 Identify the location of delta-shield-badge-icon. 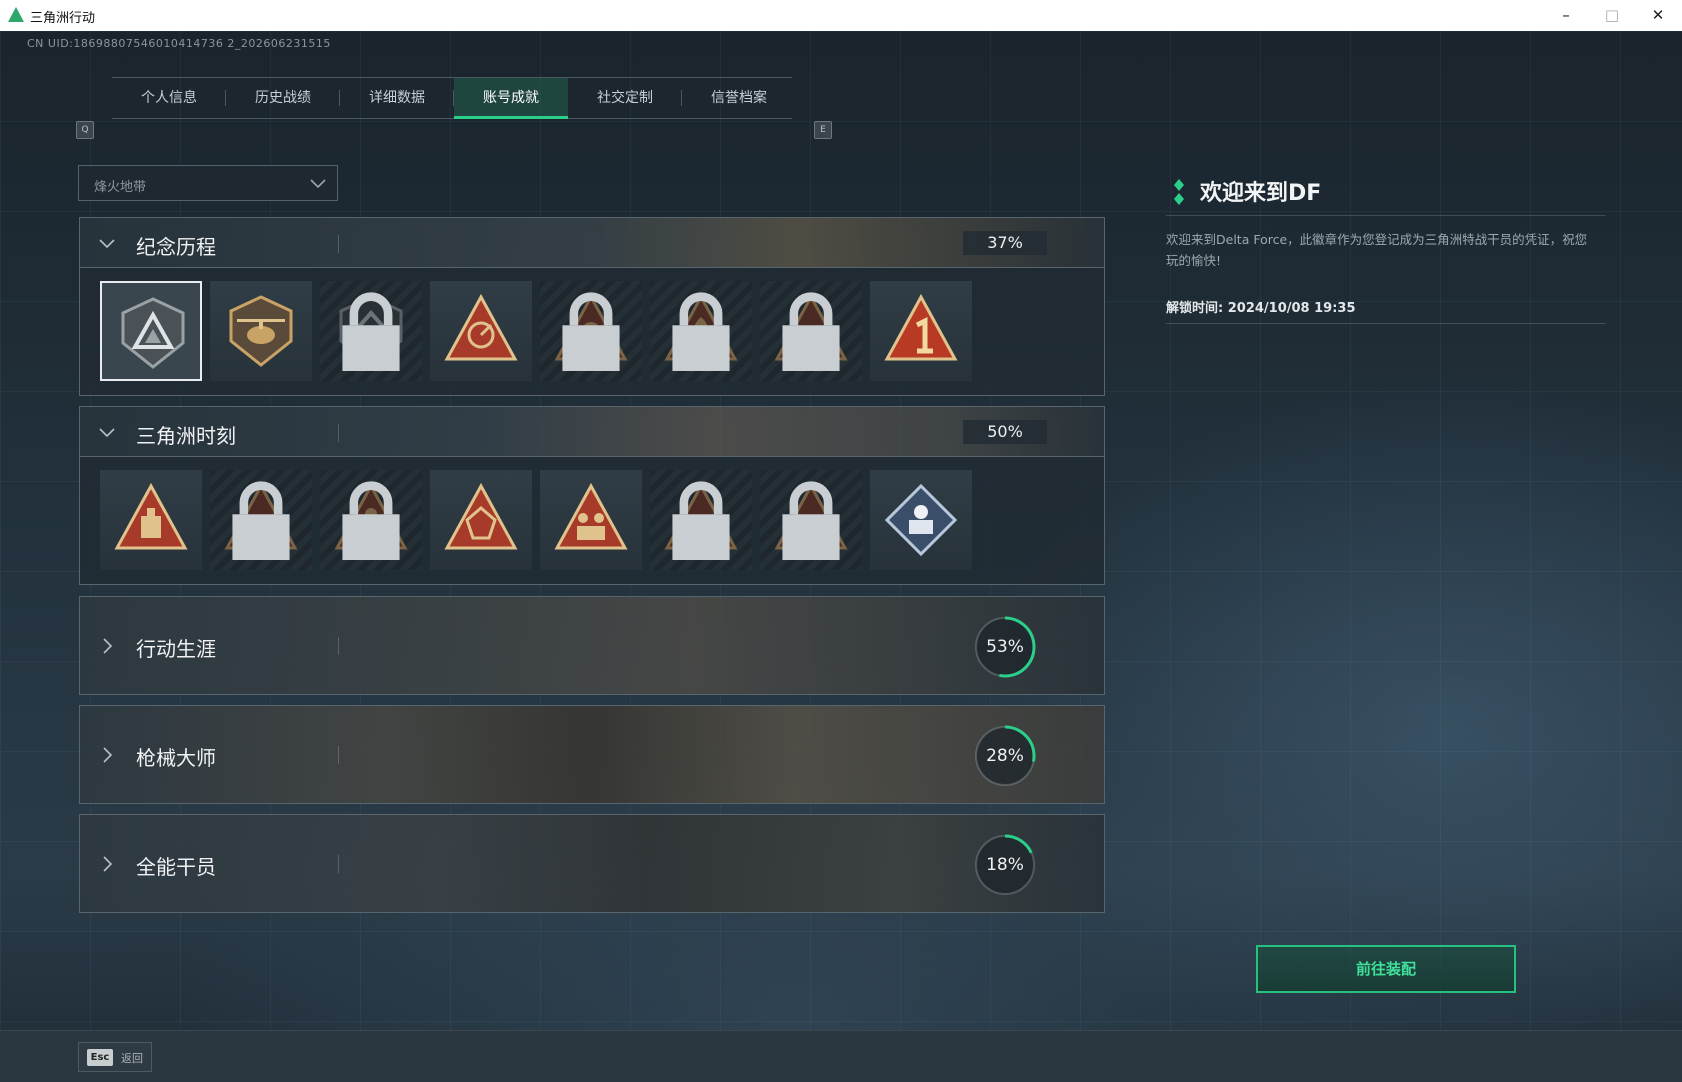
(153, 333).